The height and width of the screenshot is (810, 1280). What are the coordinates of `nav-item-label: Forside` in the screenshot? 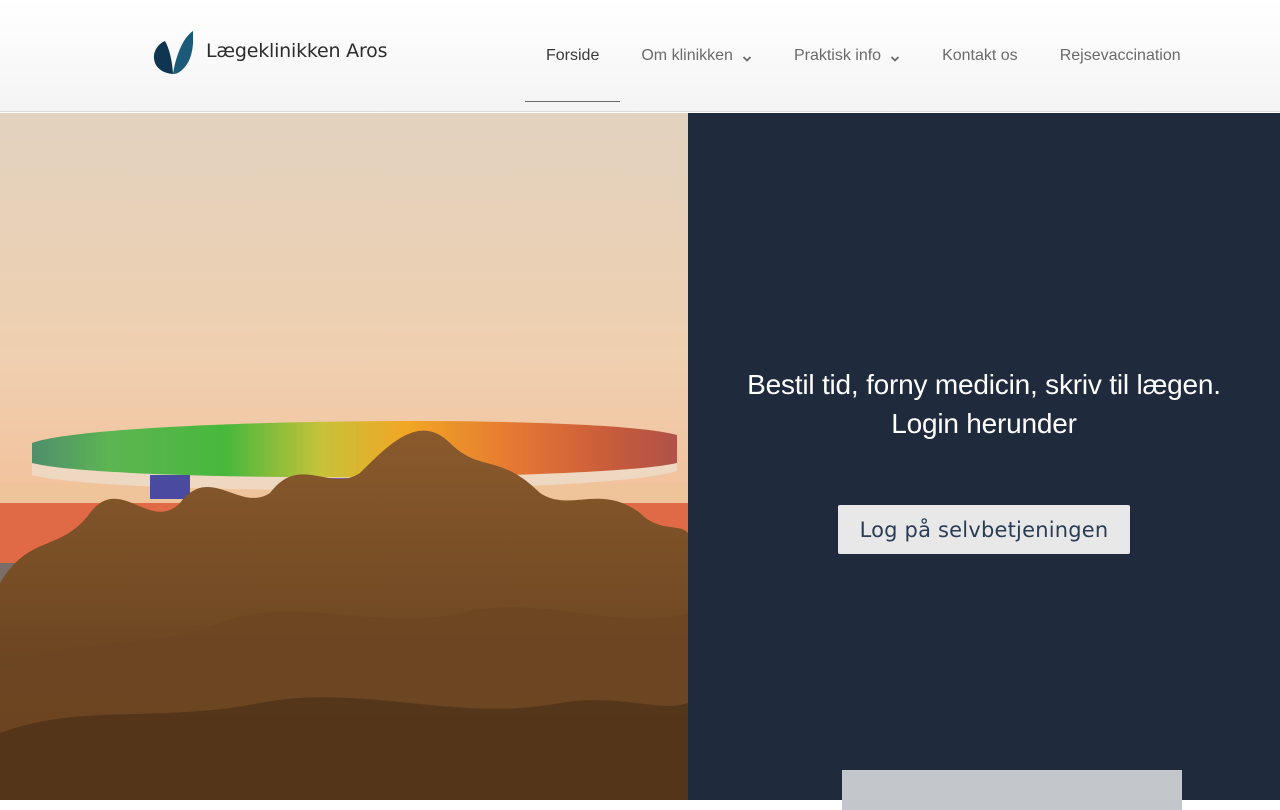 It's located at (573, 55).